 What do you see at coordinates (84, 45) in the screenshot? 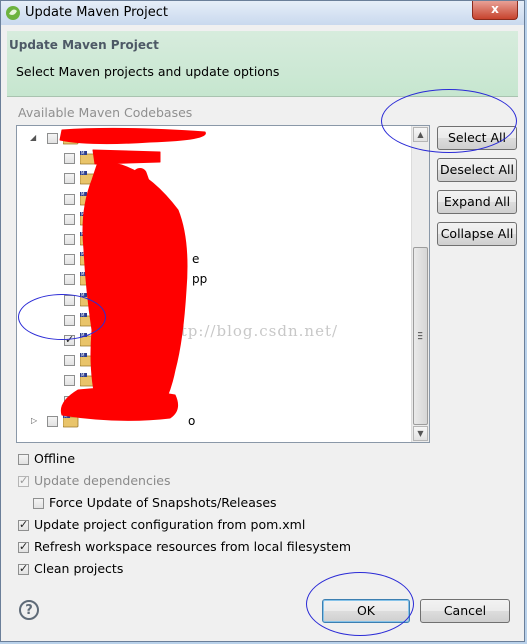
I see `header-title: Update Maven Project` at bounding box center [84, 45].